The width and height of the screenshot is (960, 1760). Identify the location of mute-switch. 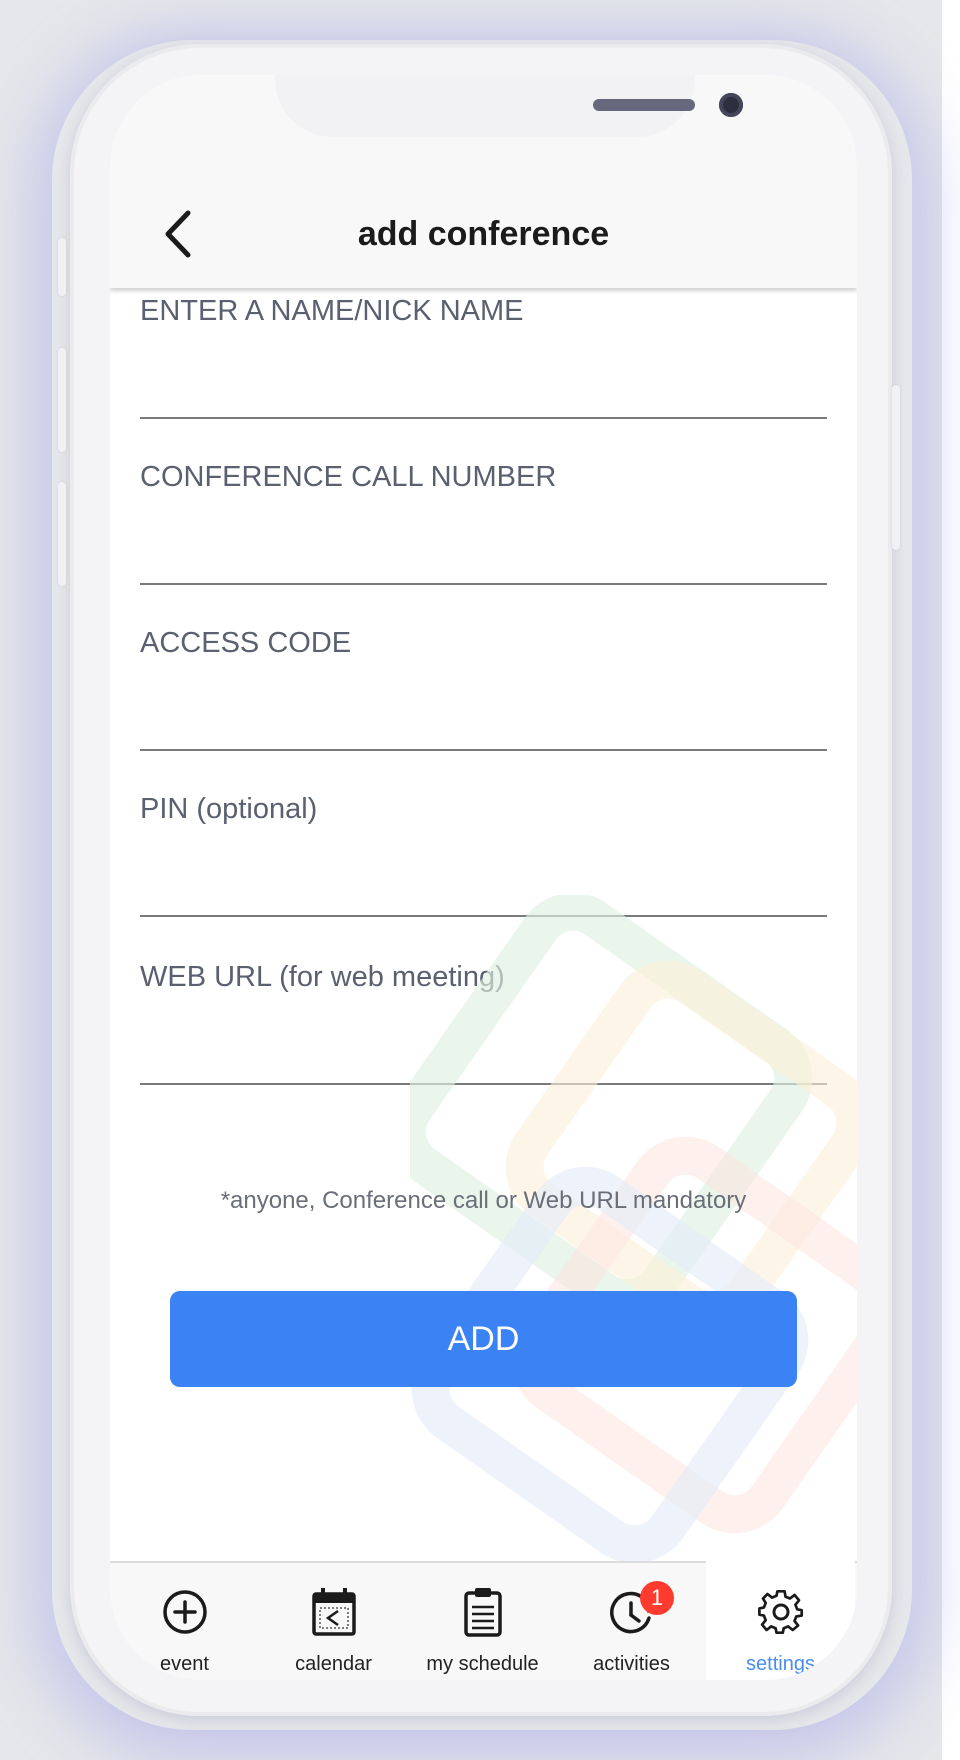
(62, 267).